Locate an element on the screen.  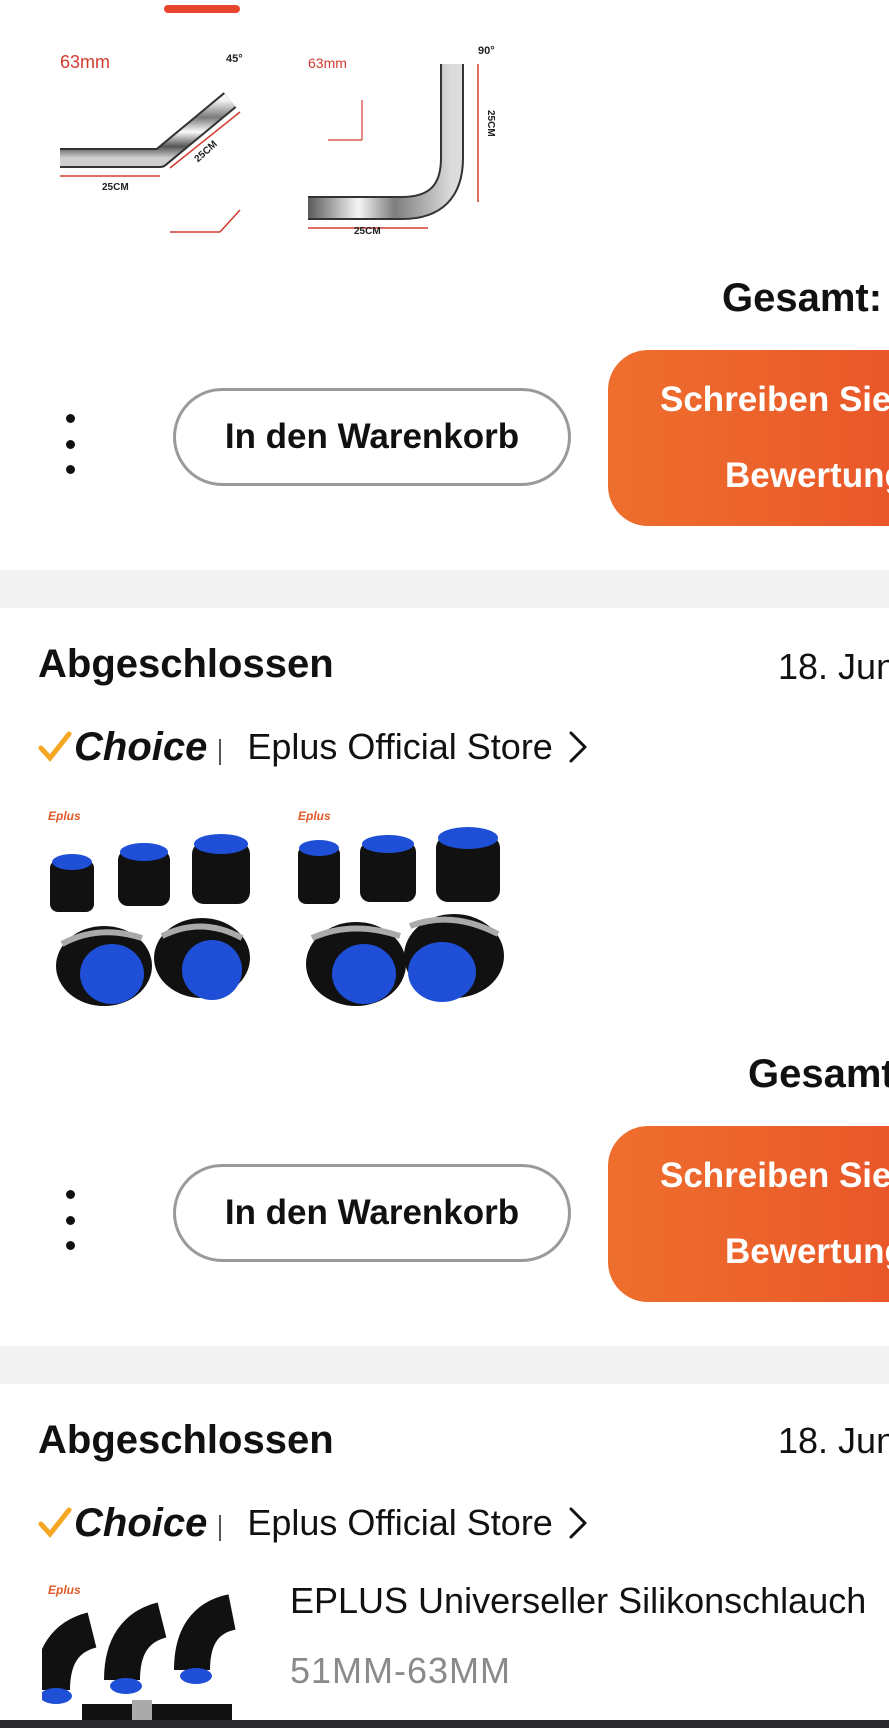
product-image-elbow-set: Eplus is located at coordinates (153, 1650).